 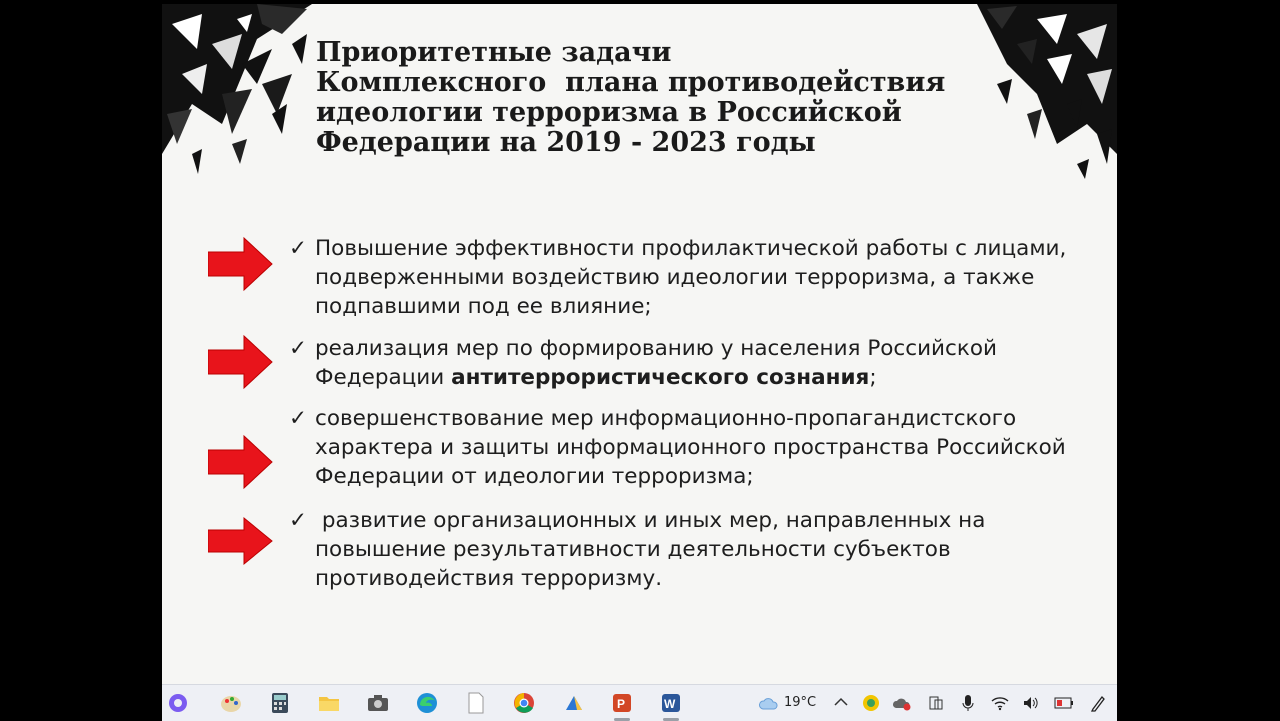 What do you see at coordinates (427, 703) in the screenshot?
I see `edge-icon` at bounding box center [427, 703].